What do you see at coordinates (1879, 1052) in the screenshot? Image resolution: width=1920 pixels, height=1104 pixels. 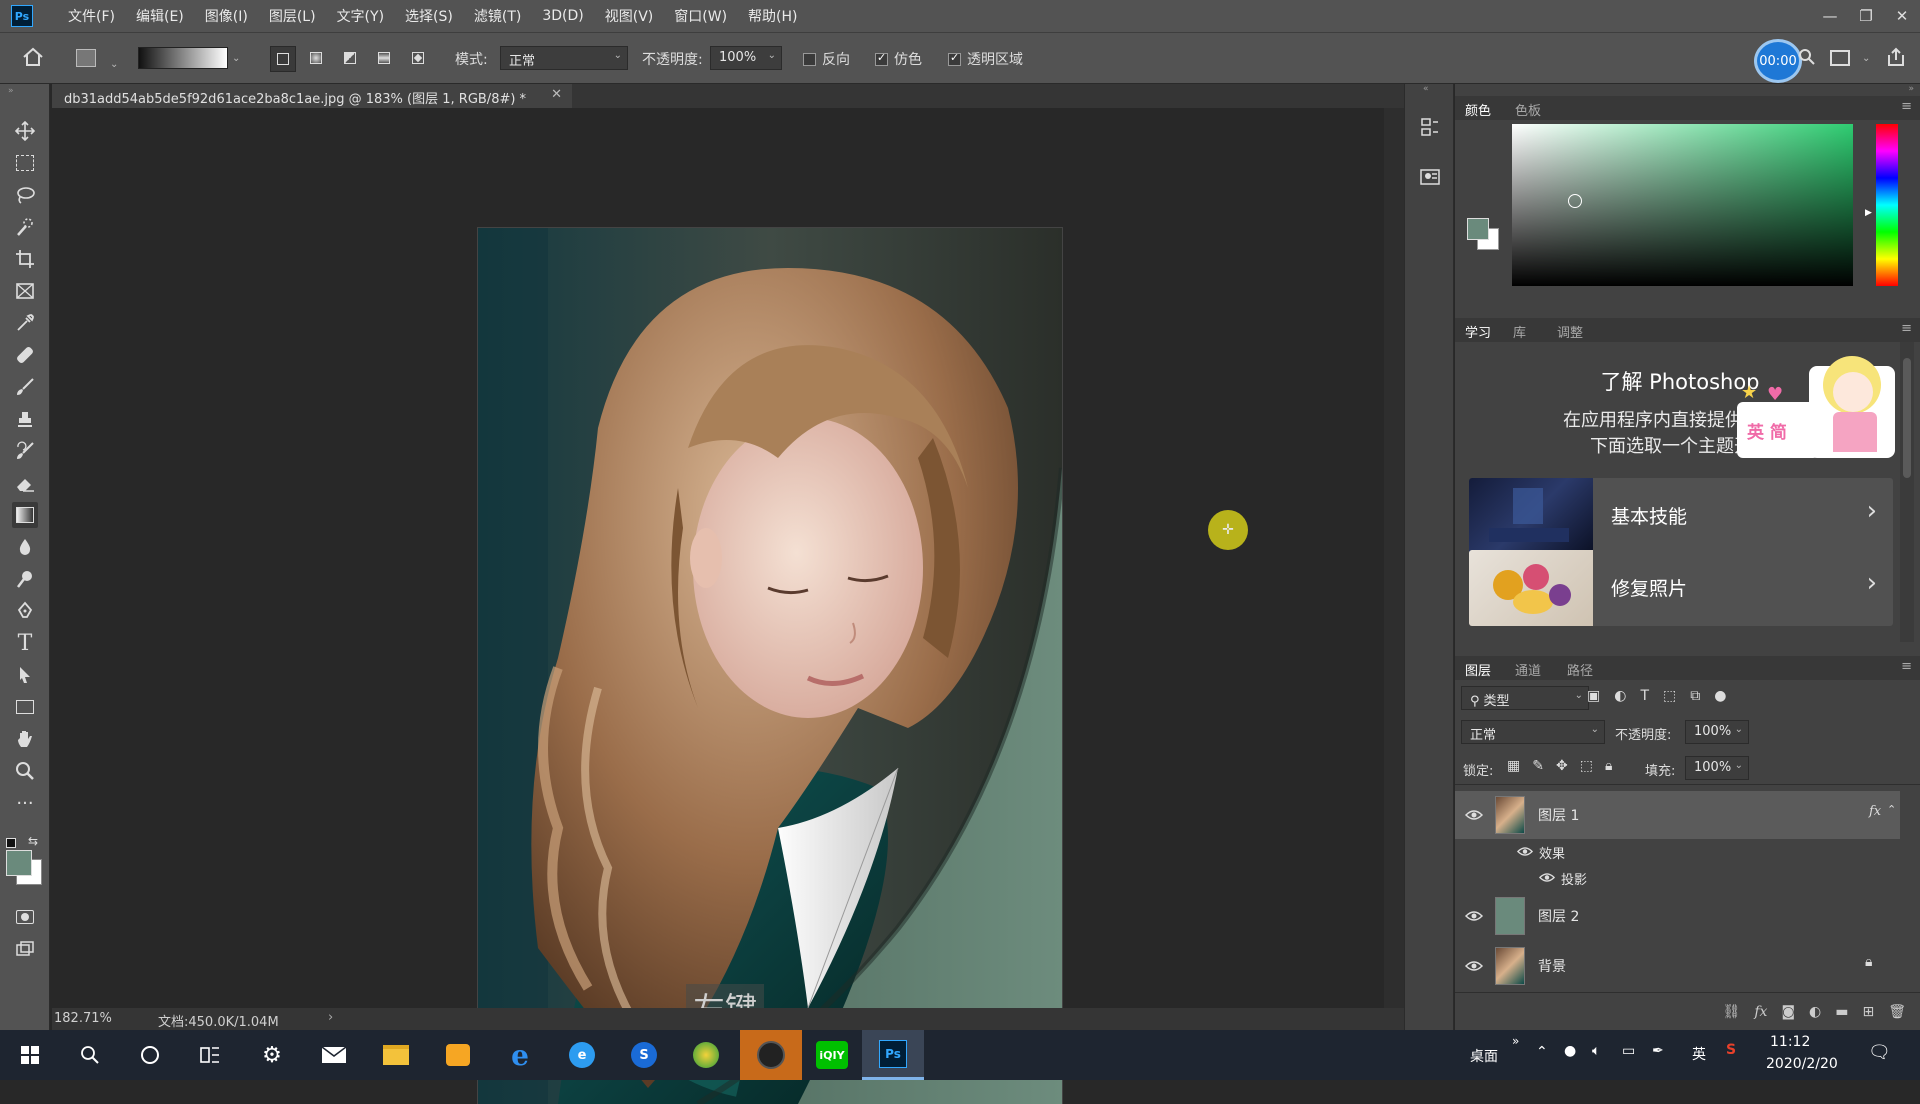 I see `notification-icon: 🗨︎` at bounding box center [1879, 1052].